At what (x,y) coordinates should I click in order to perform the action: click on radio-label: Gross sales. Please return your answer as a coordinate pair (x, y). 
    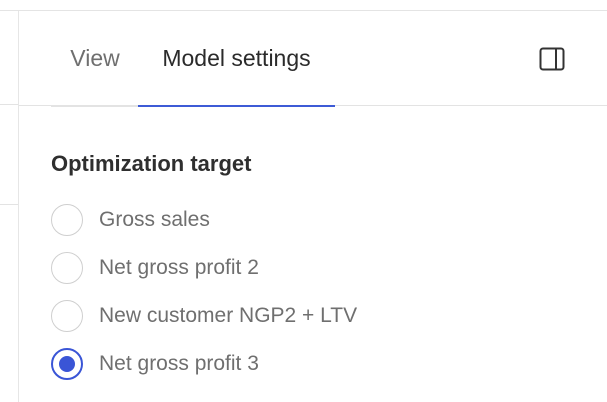
    Looking at the image, I should click on (154, 219).